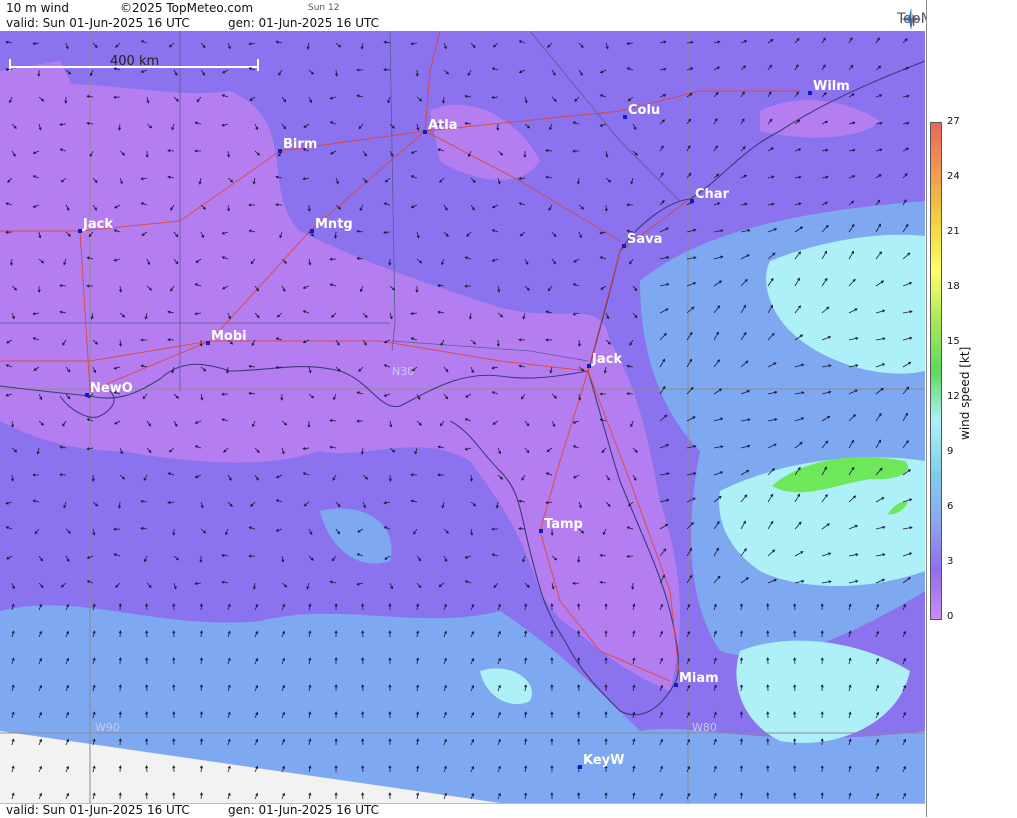 This screenshot has width=1017, height=818. I want to click on legend-label: wind speed [kt], so click(965, 393).